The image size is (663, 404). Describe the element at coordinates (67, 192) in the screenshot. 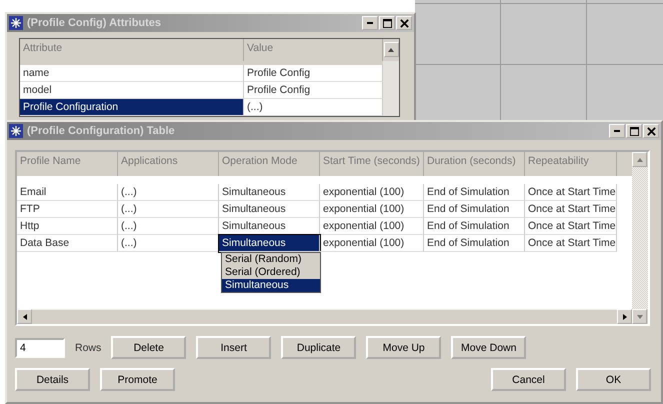

I see `table-cell: Email` at that location.